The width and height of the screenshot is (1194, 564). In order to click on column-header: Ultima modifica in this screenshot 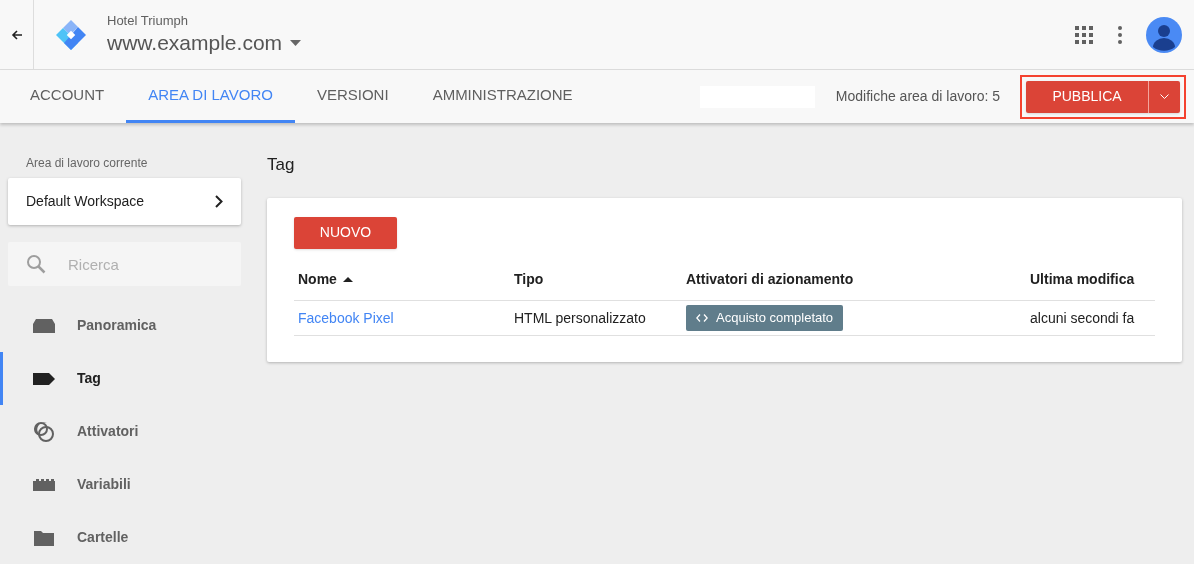, I will do `click(1090, 279)`.